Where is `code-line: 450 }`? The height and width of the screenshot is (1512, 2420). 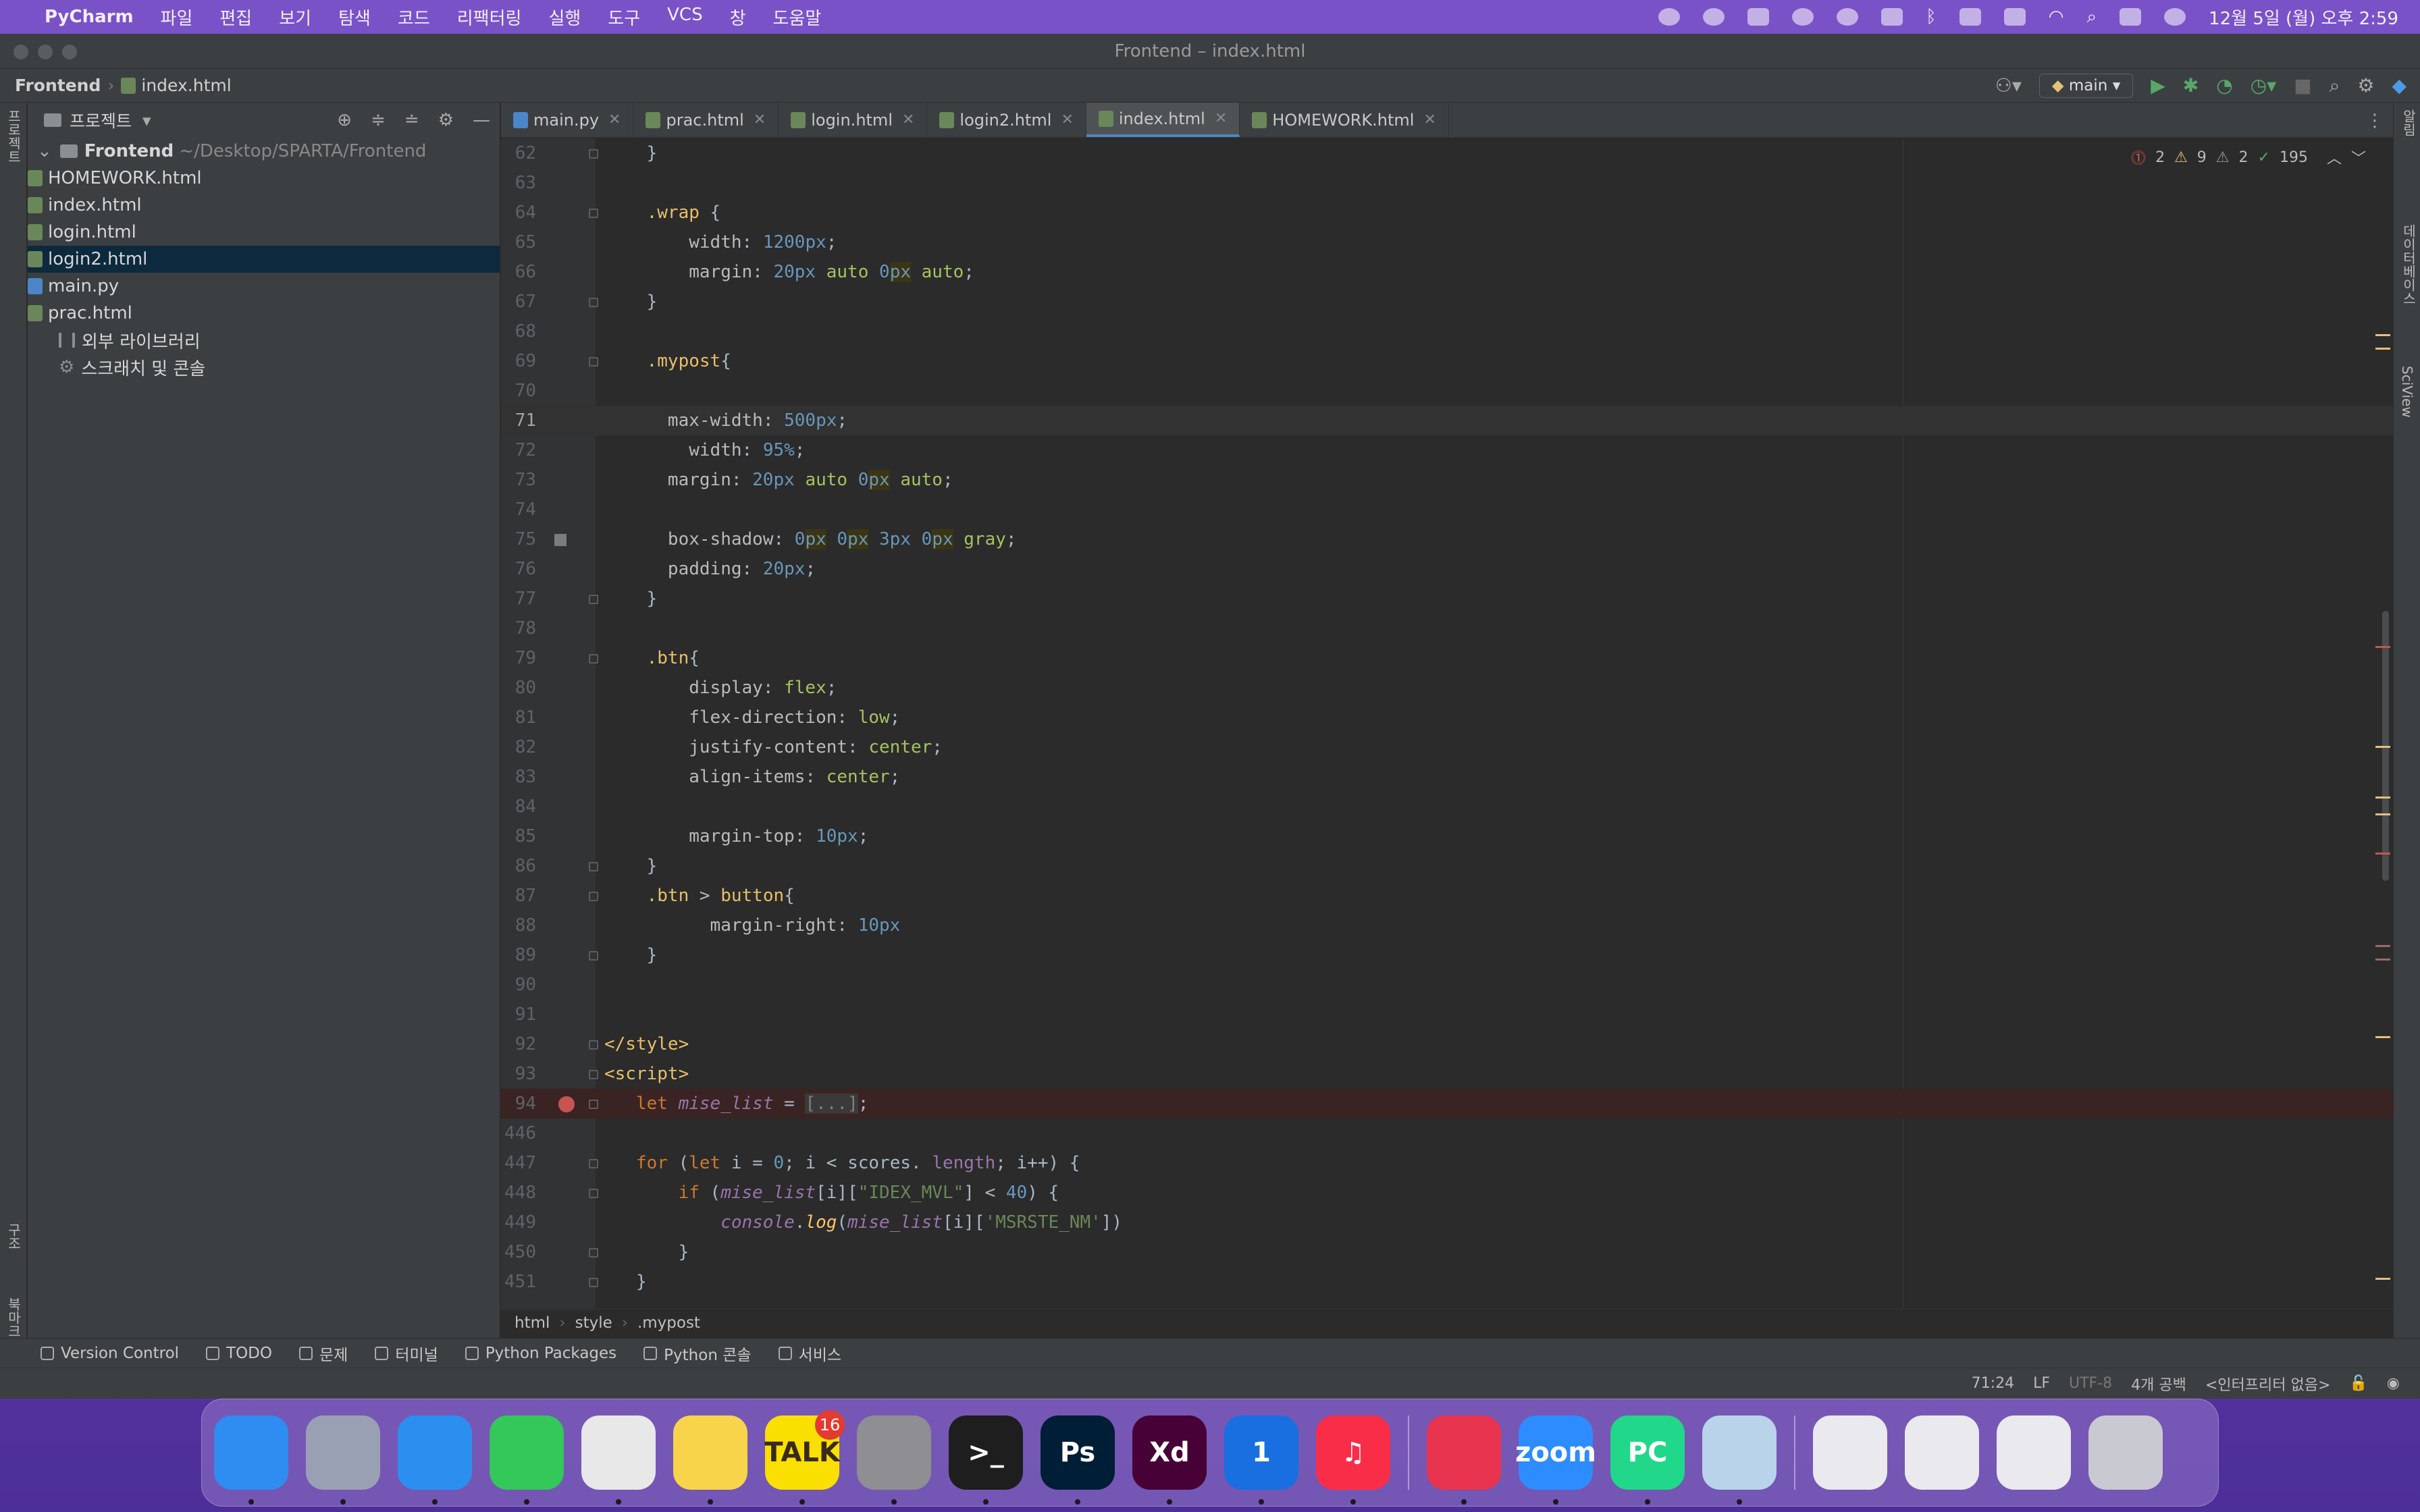
code-line: 450 } is located at coordinates (1447, 1252).